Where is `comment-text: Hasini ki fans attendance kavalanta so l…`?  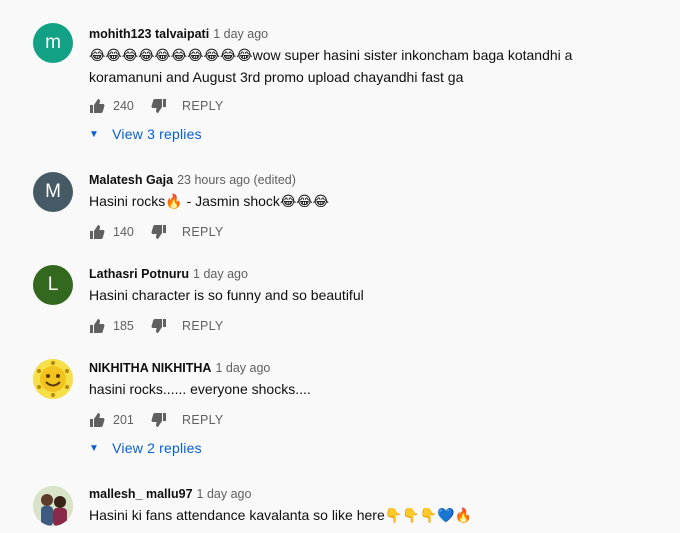
comment-text: Hasini ki fans attendance kavalanta so l… is located at coordinates (369, 516).